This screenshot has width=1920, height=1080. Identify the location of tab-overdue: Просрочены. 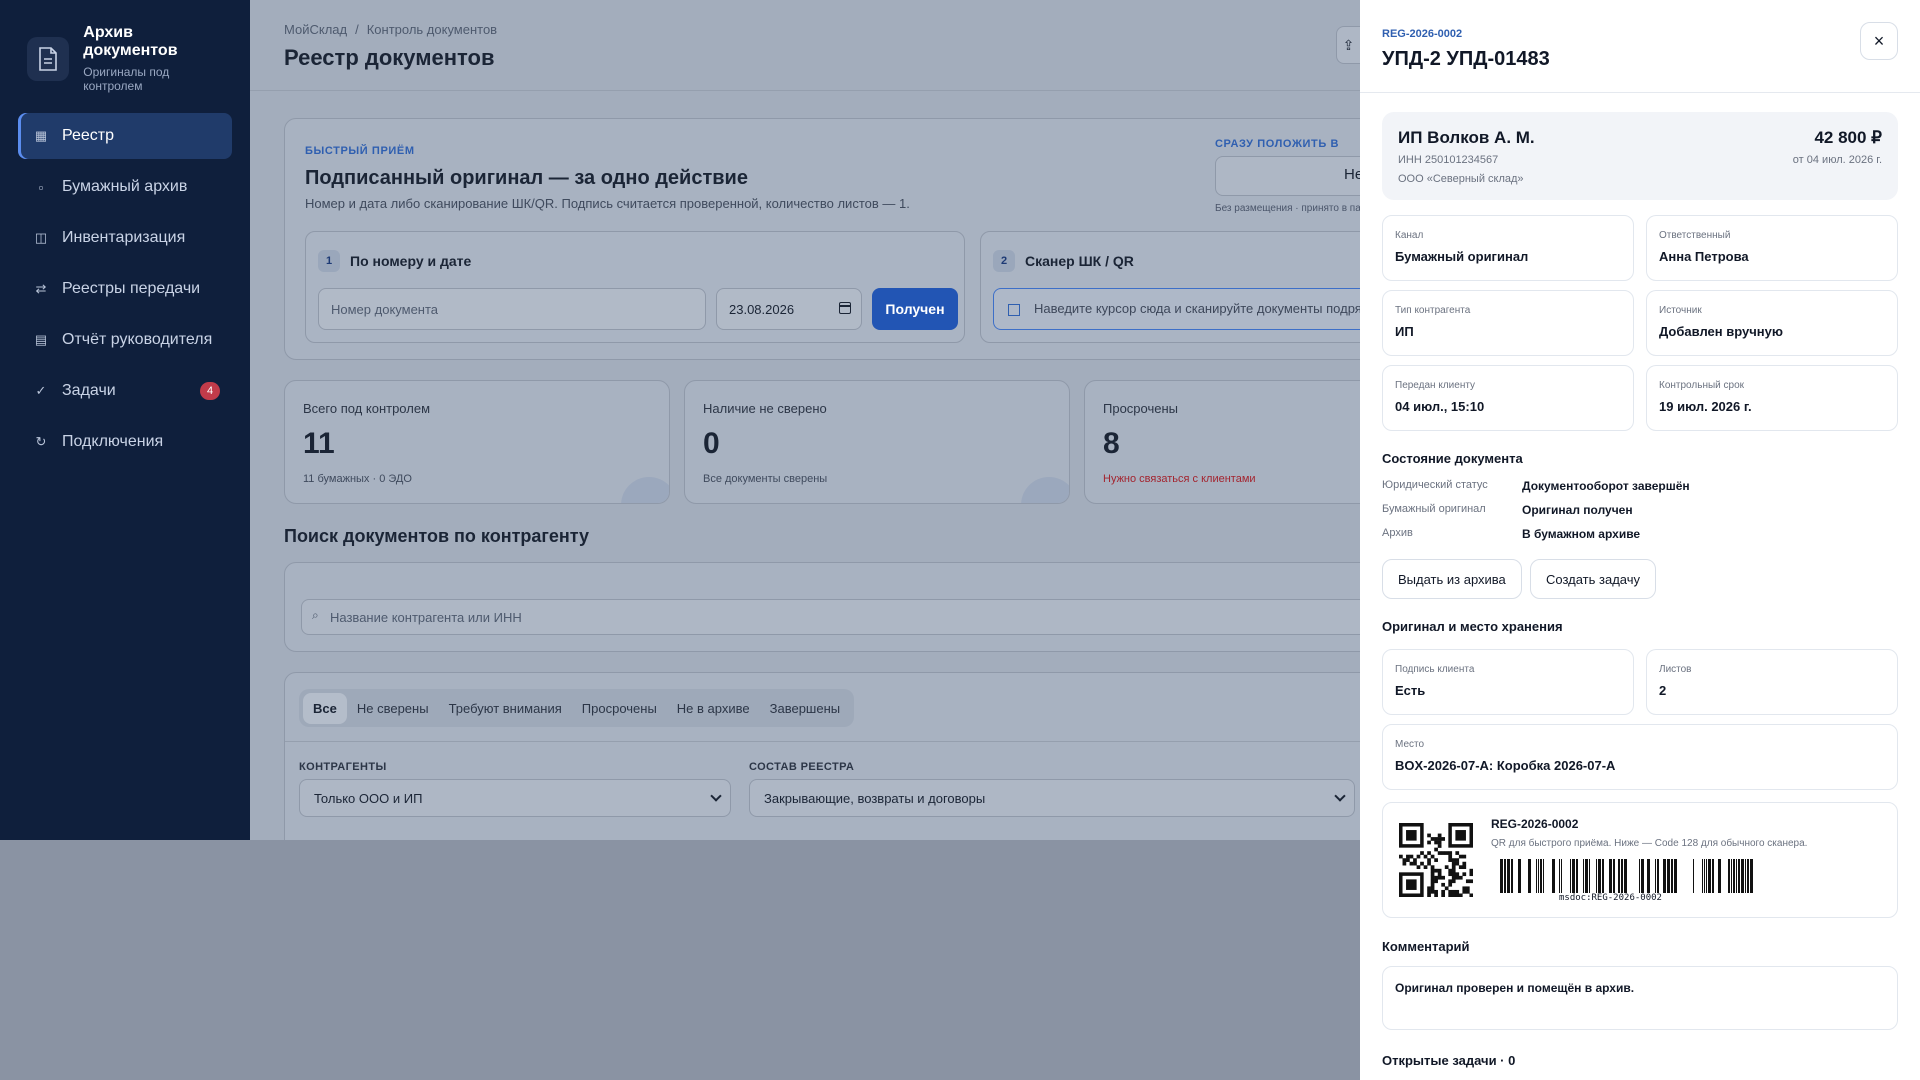
(619, 708).